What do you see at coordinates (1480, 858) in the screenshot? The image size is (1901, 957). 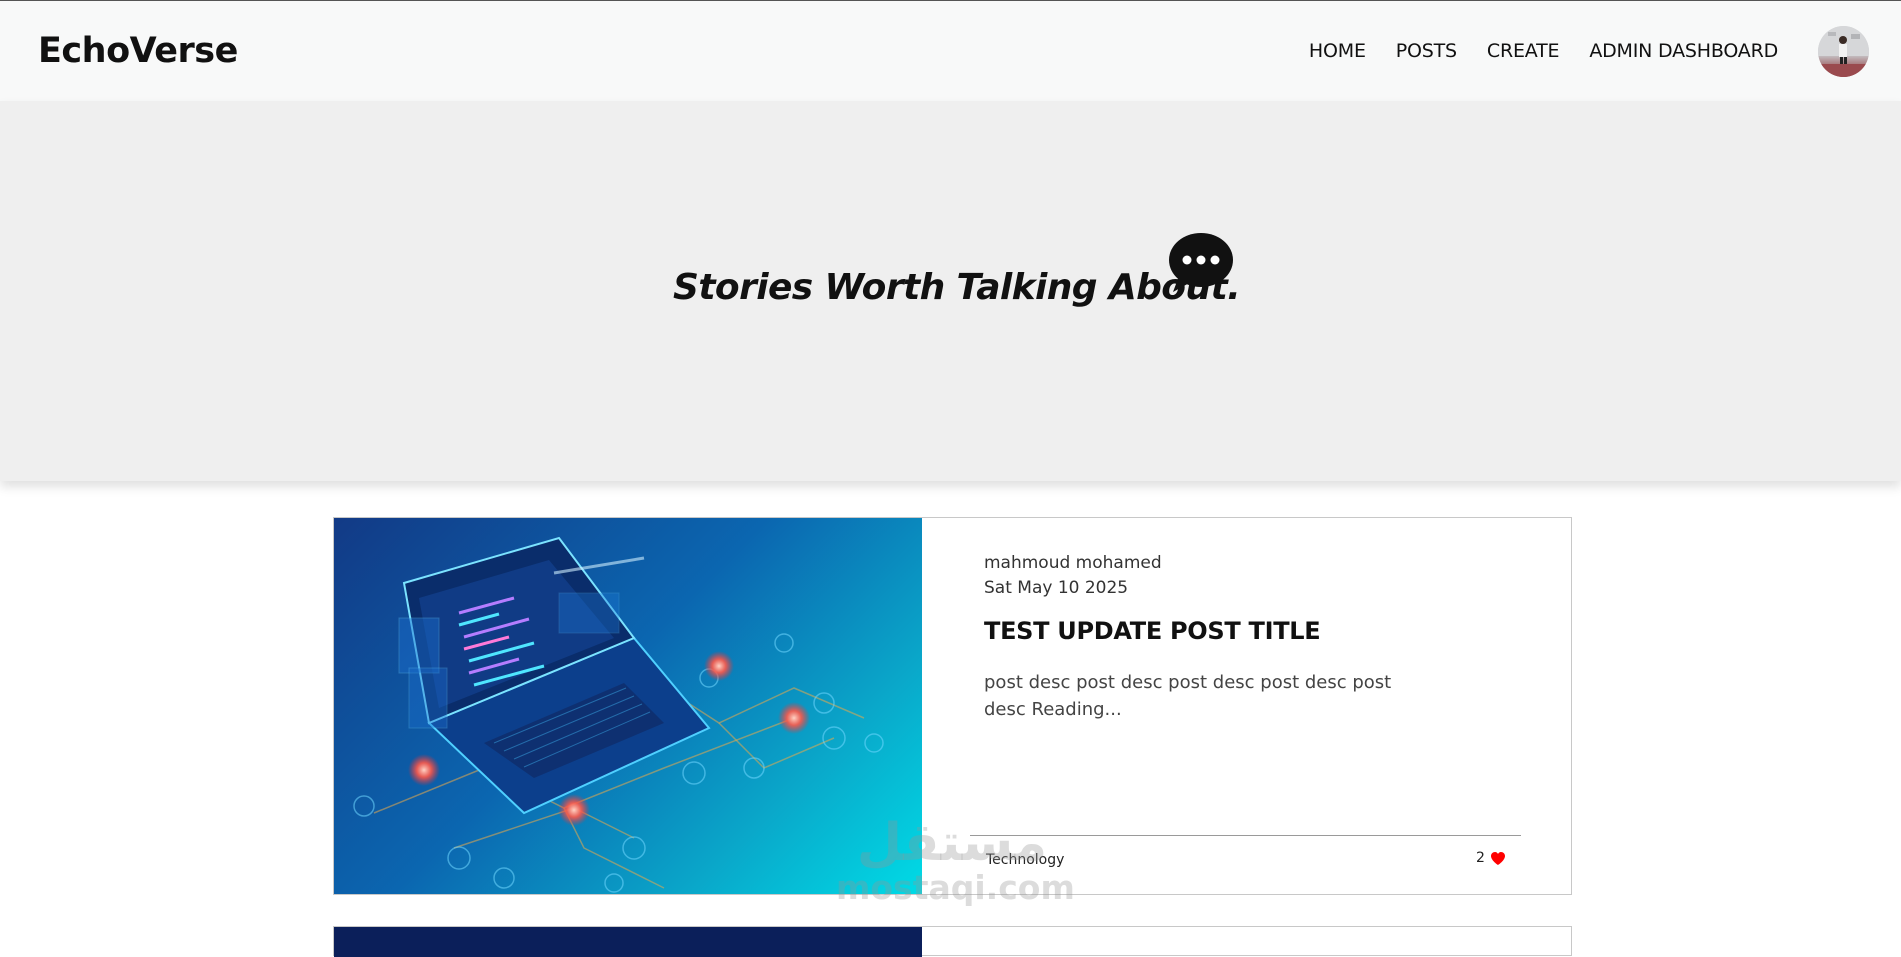 I see `like-count: 2` at bounding box center [1480, 858].